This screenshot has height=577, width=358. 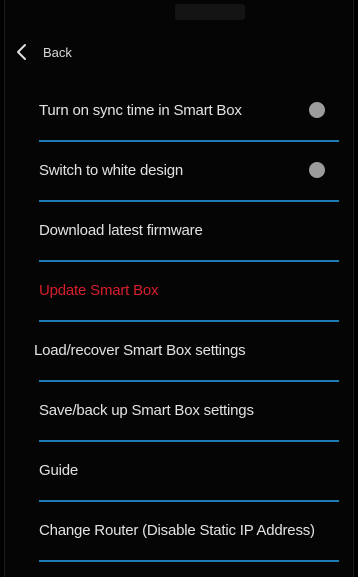 I want to click on back-label: Back, so click(x=57, y=52).